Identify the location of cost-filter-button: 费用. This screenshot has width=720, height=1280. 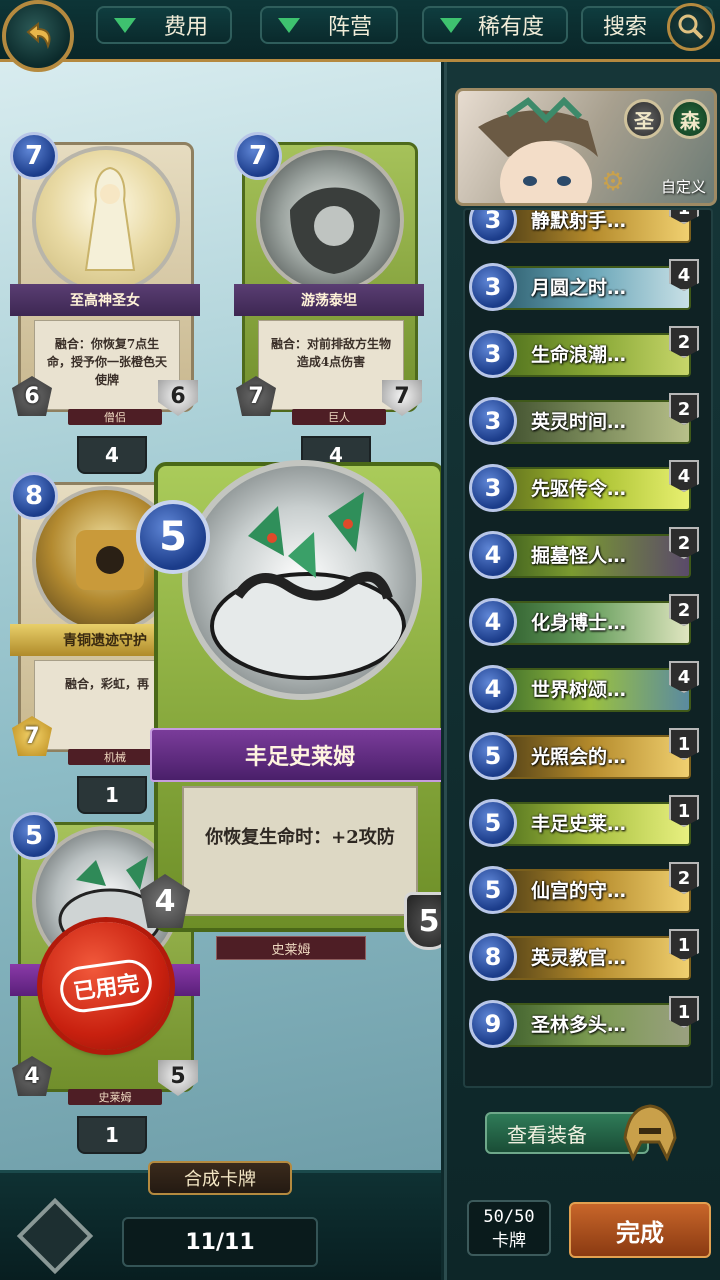
(164, 25).